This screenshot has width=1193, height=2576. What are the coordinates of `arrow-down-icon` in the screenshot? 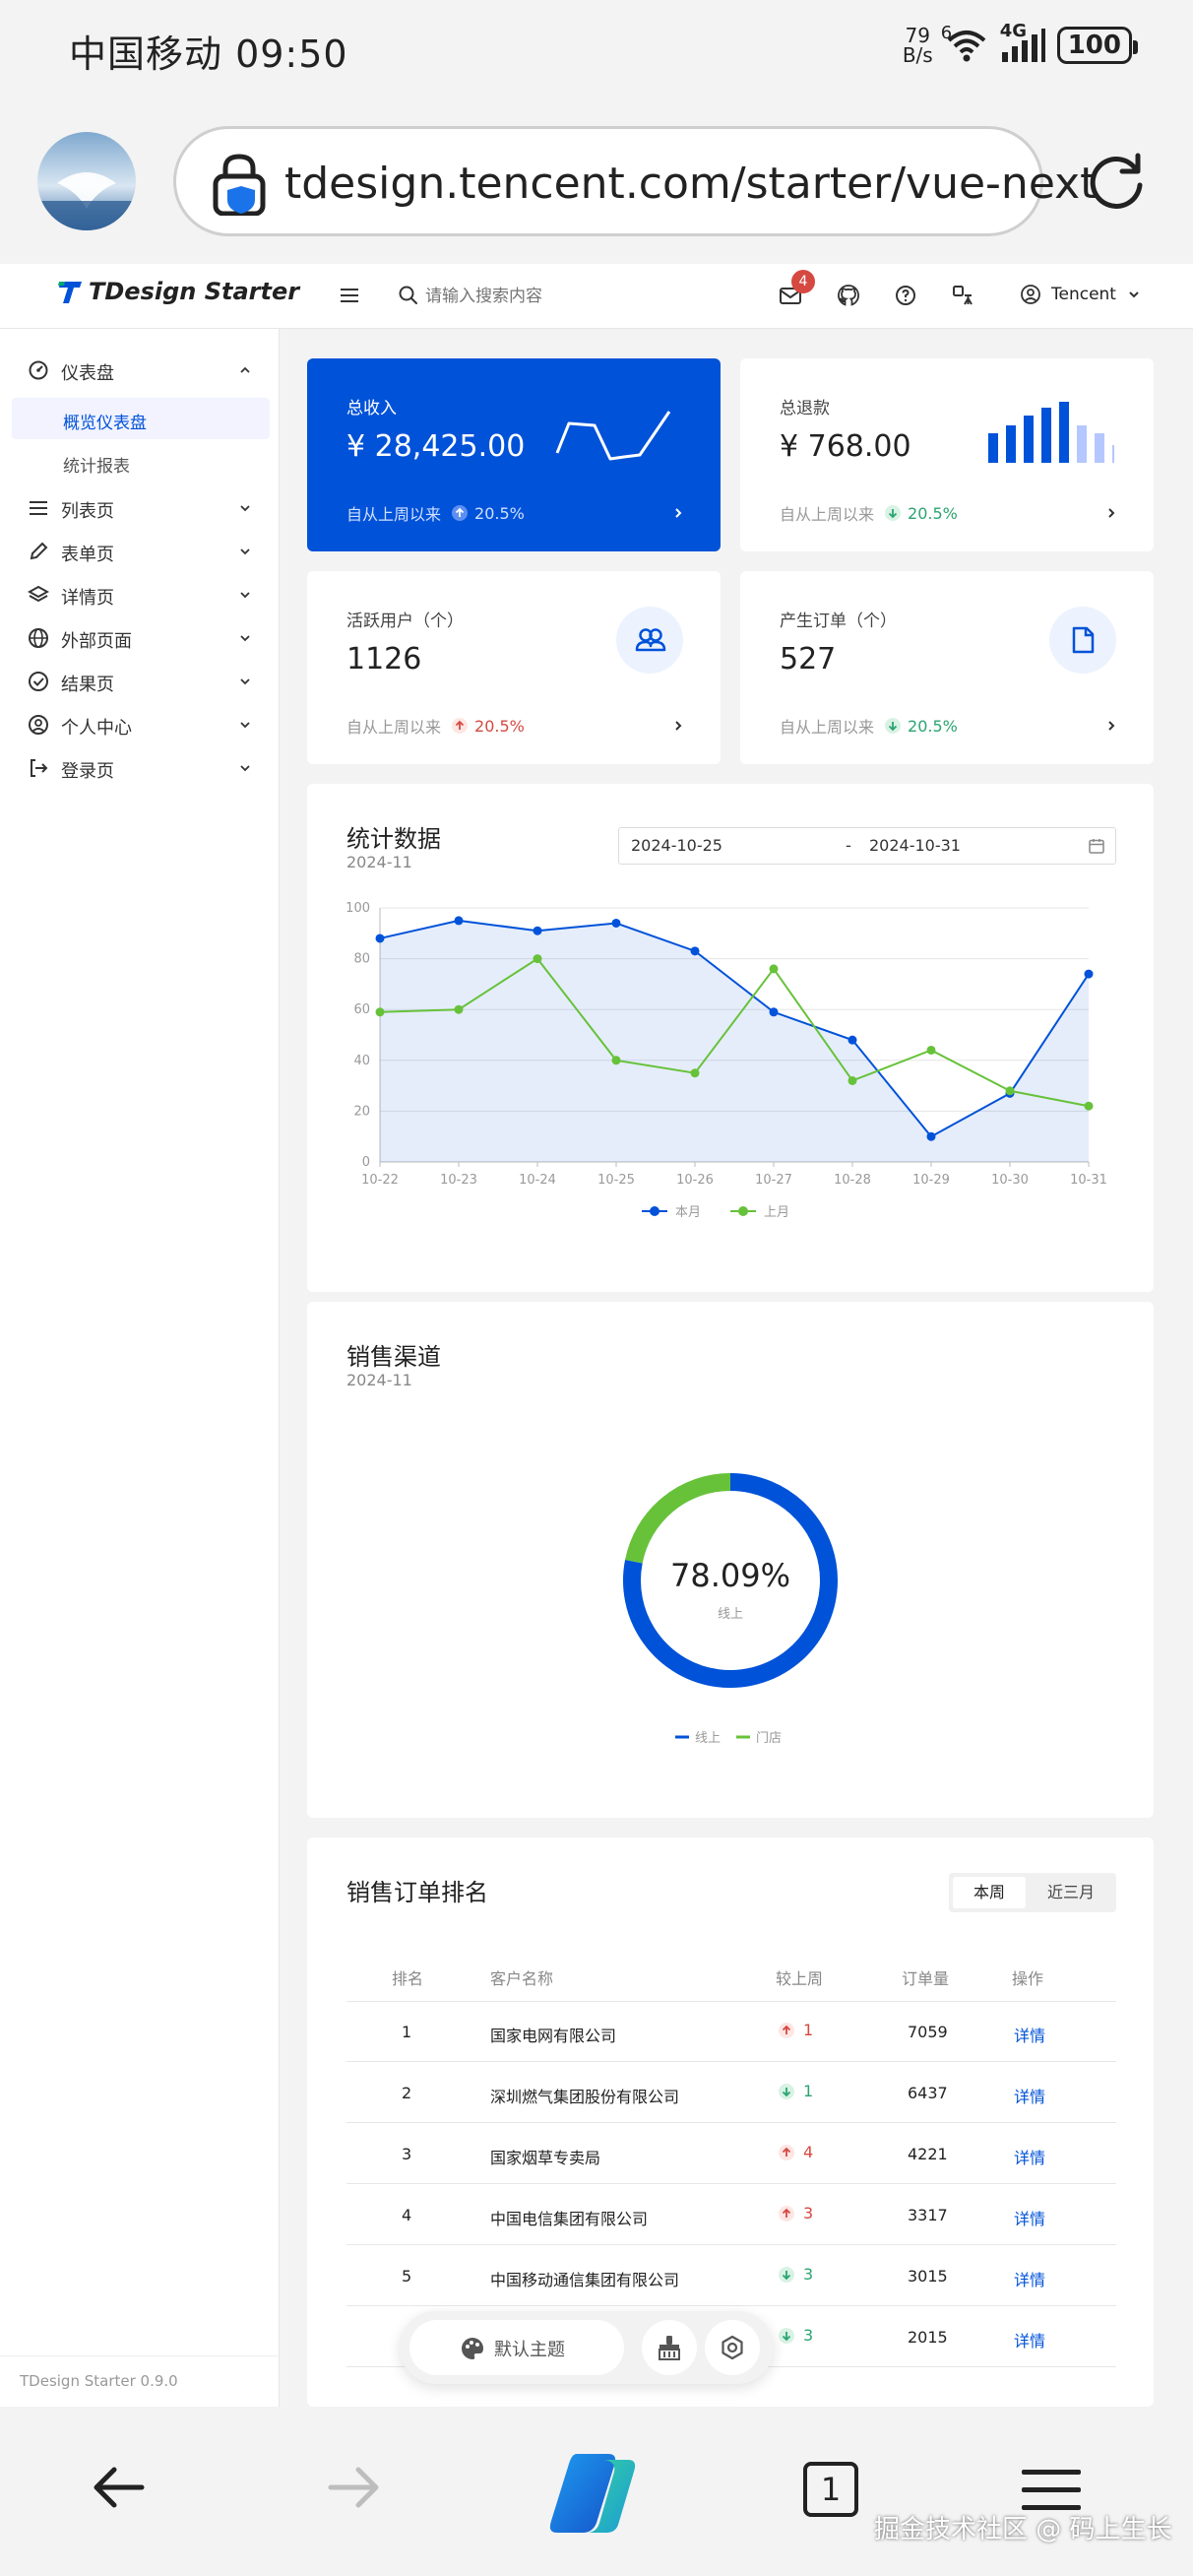 It's located at (893, 726).